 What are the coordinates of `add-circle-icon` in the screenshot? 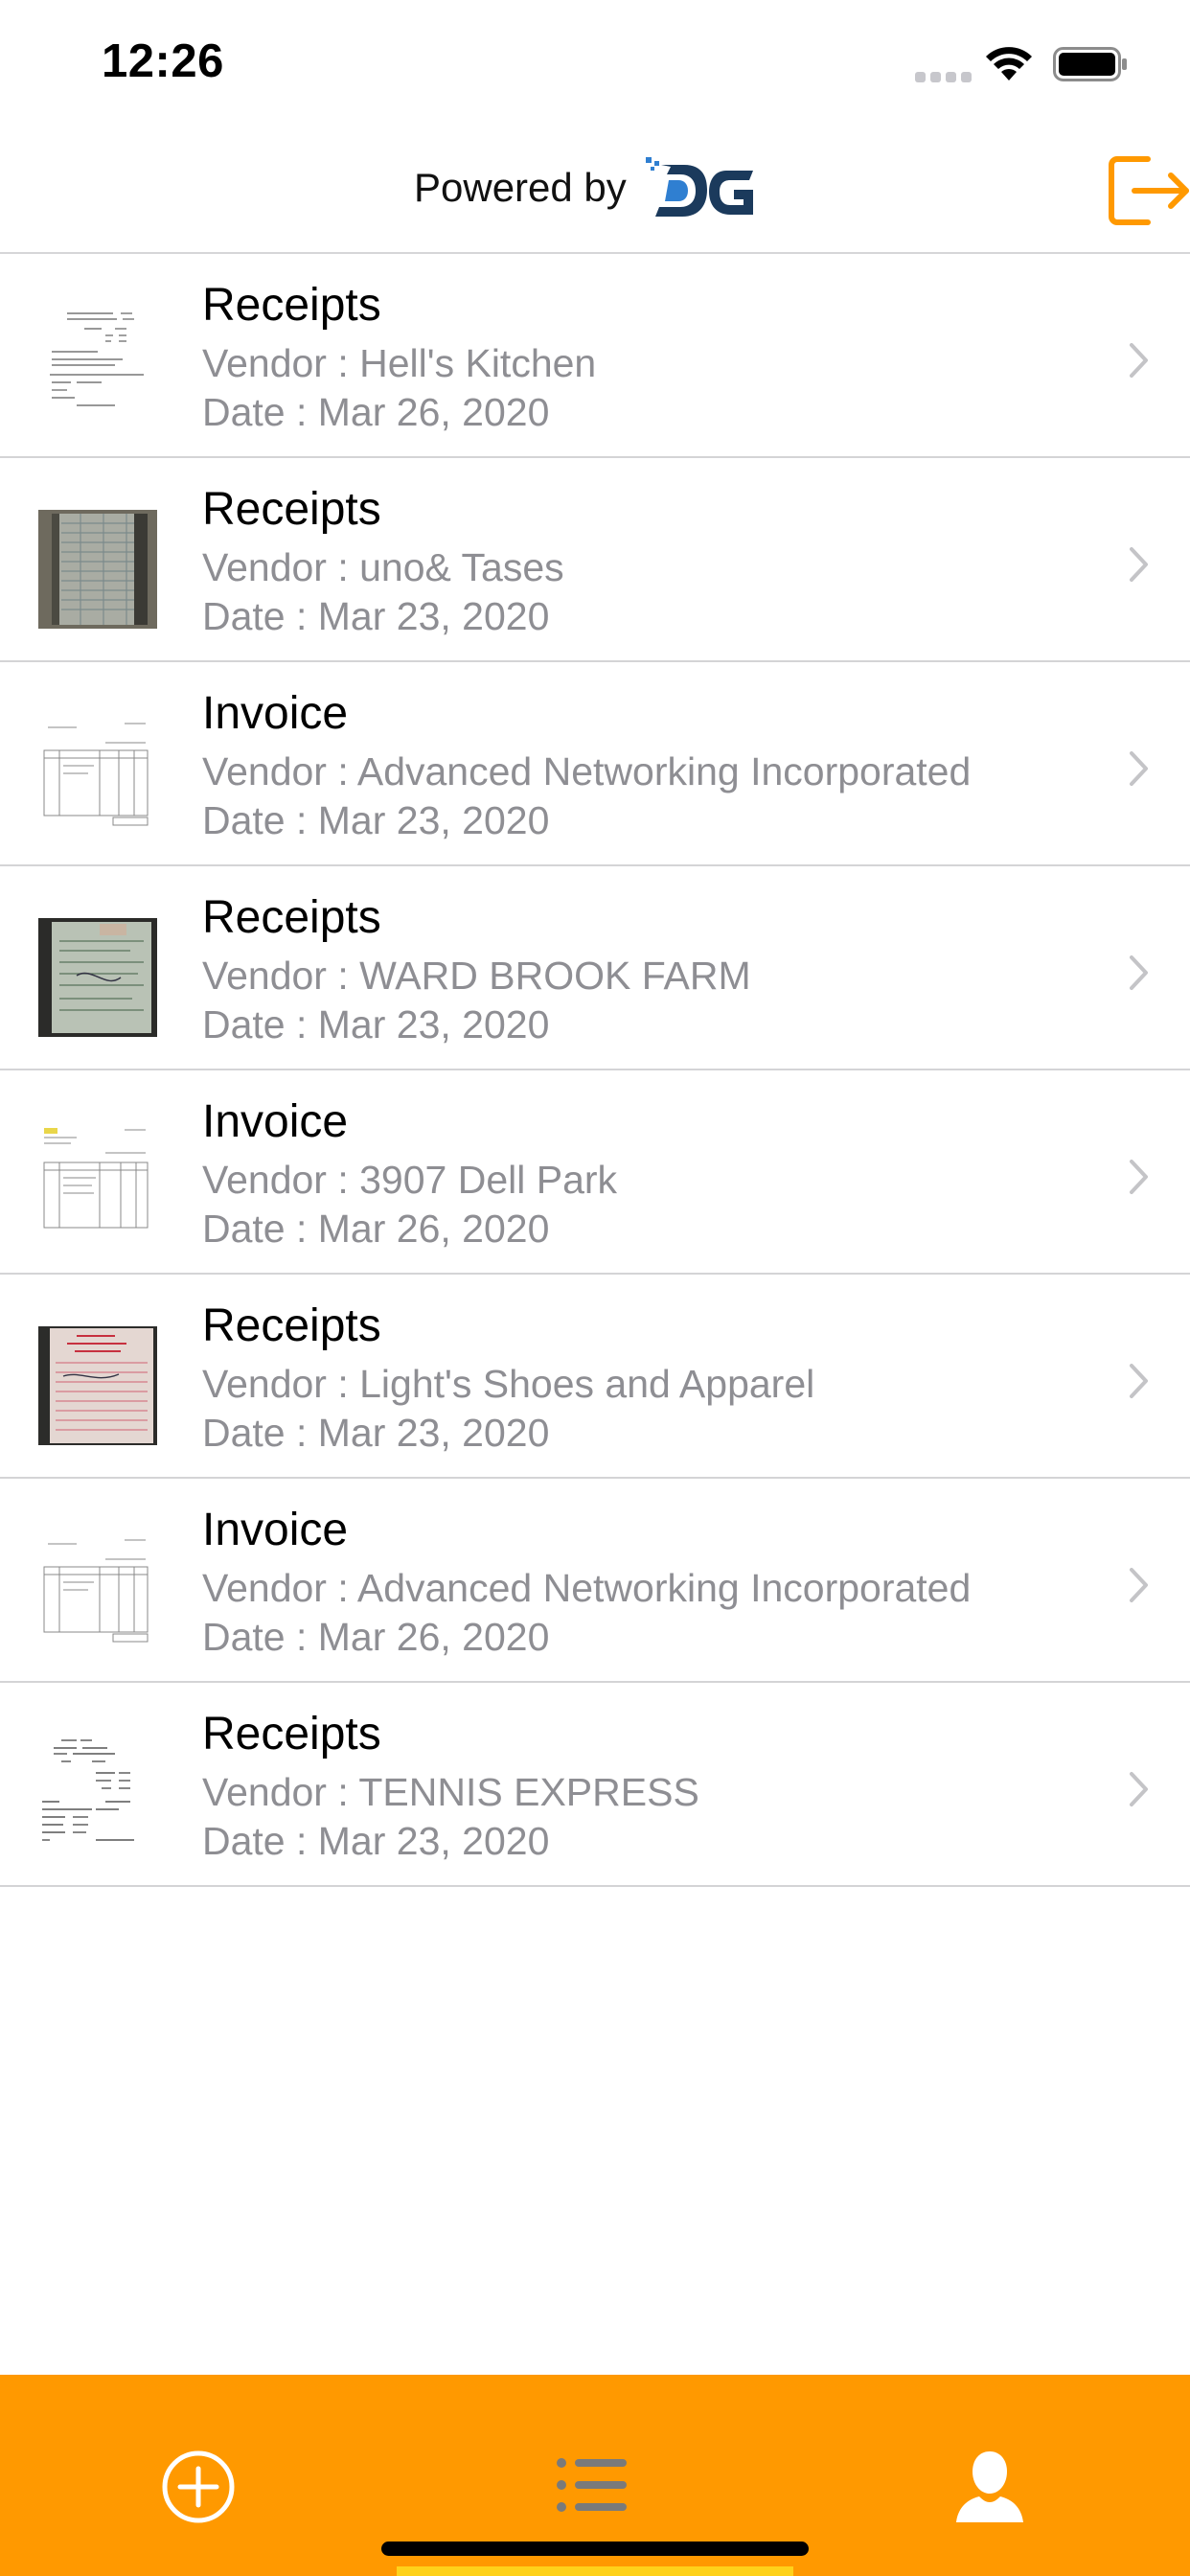 It's located at (199, 2487).